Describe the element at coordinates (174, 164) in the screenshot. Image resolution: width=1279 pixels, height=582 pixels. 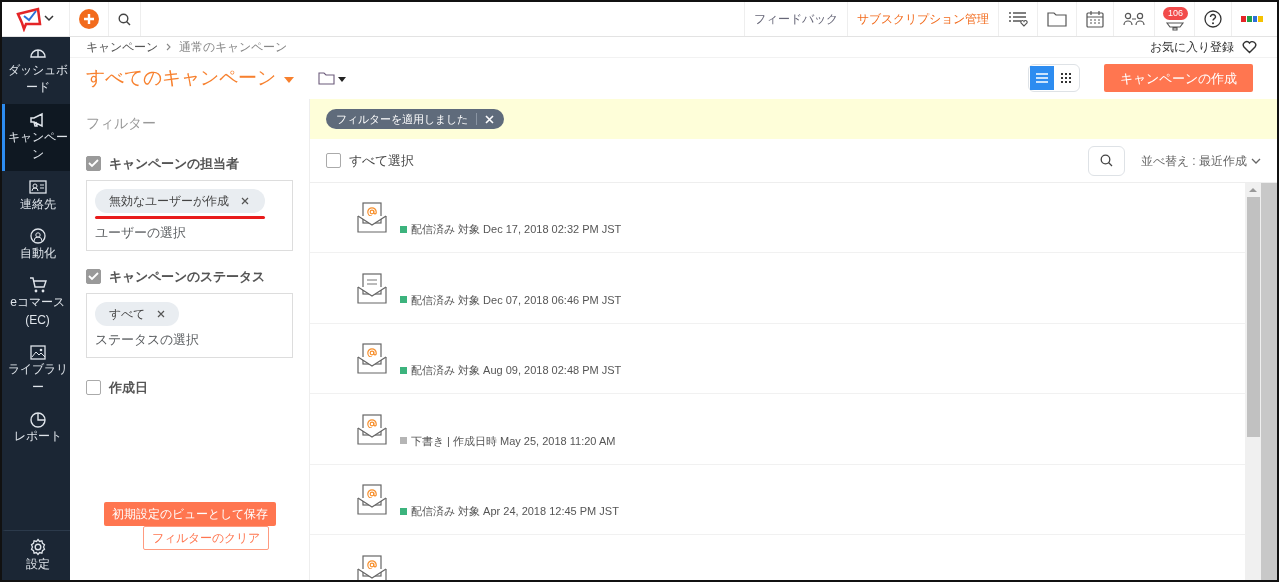
I see `filter-label: キャンペーンの担当者` at that location.